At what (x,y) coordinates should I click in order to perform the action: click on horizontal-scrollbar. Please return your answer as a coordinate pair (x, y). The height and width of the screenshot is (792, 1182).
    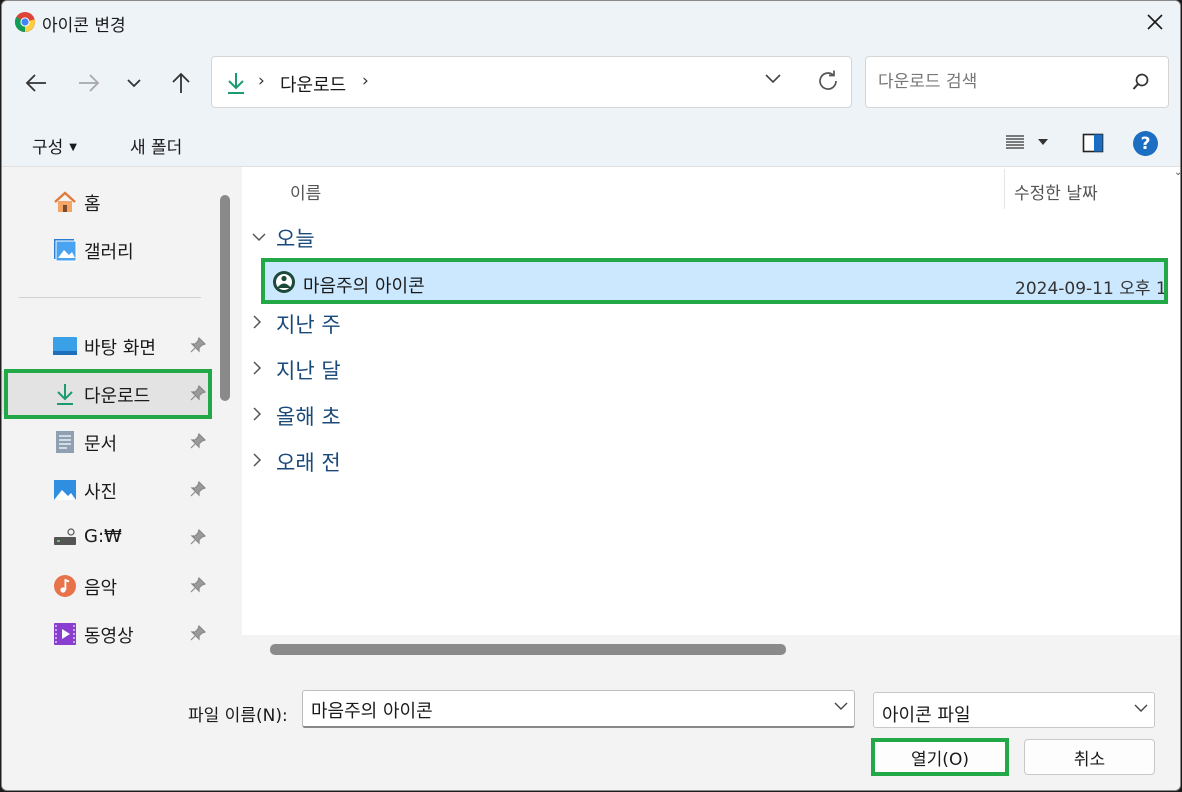
    Looking at the image, I should click on (528, 649).